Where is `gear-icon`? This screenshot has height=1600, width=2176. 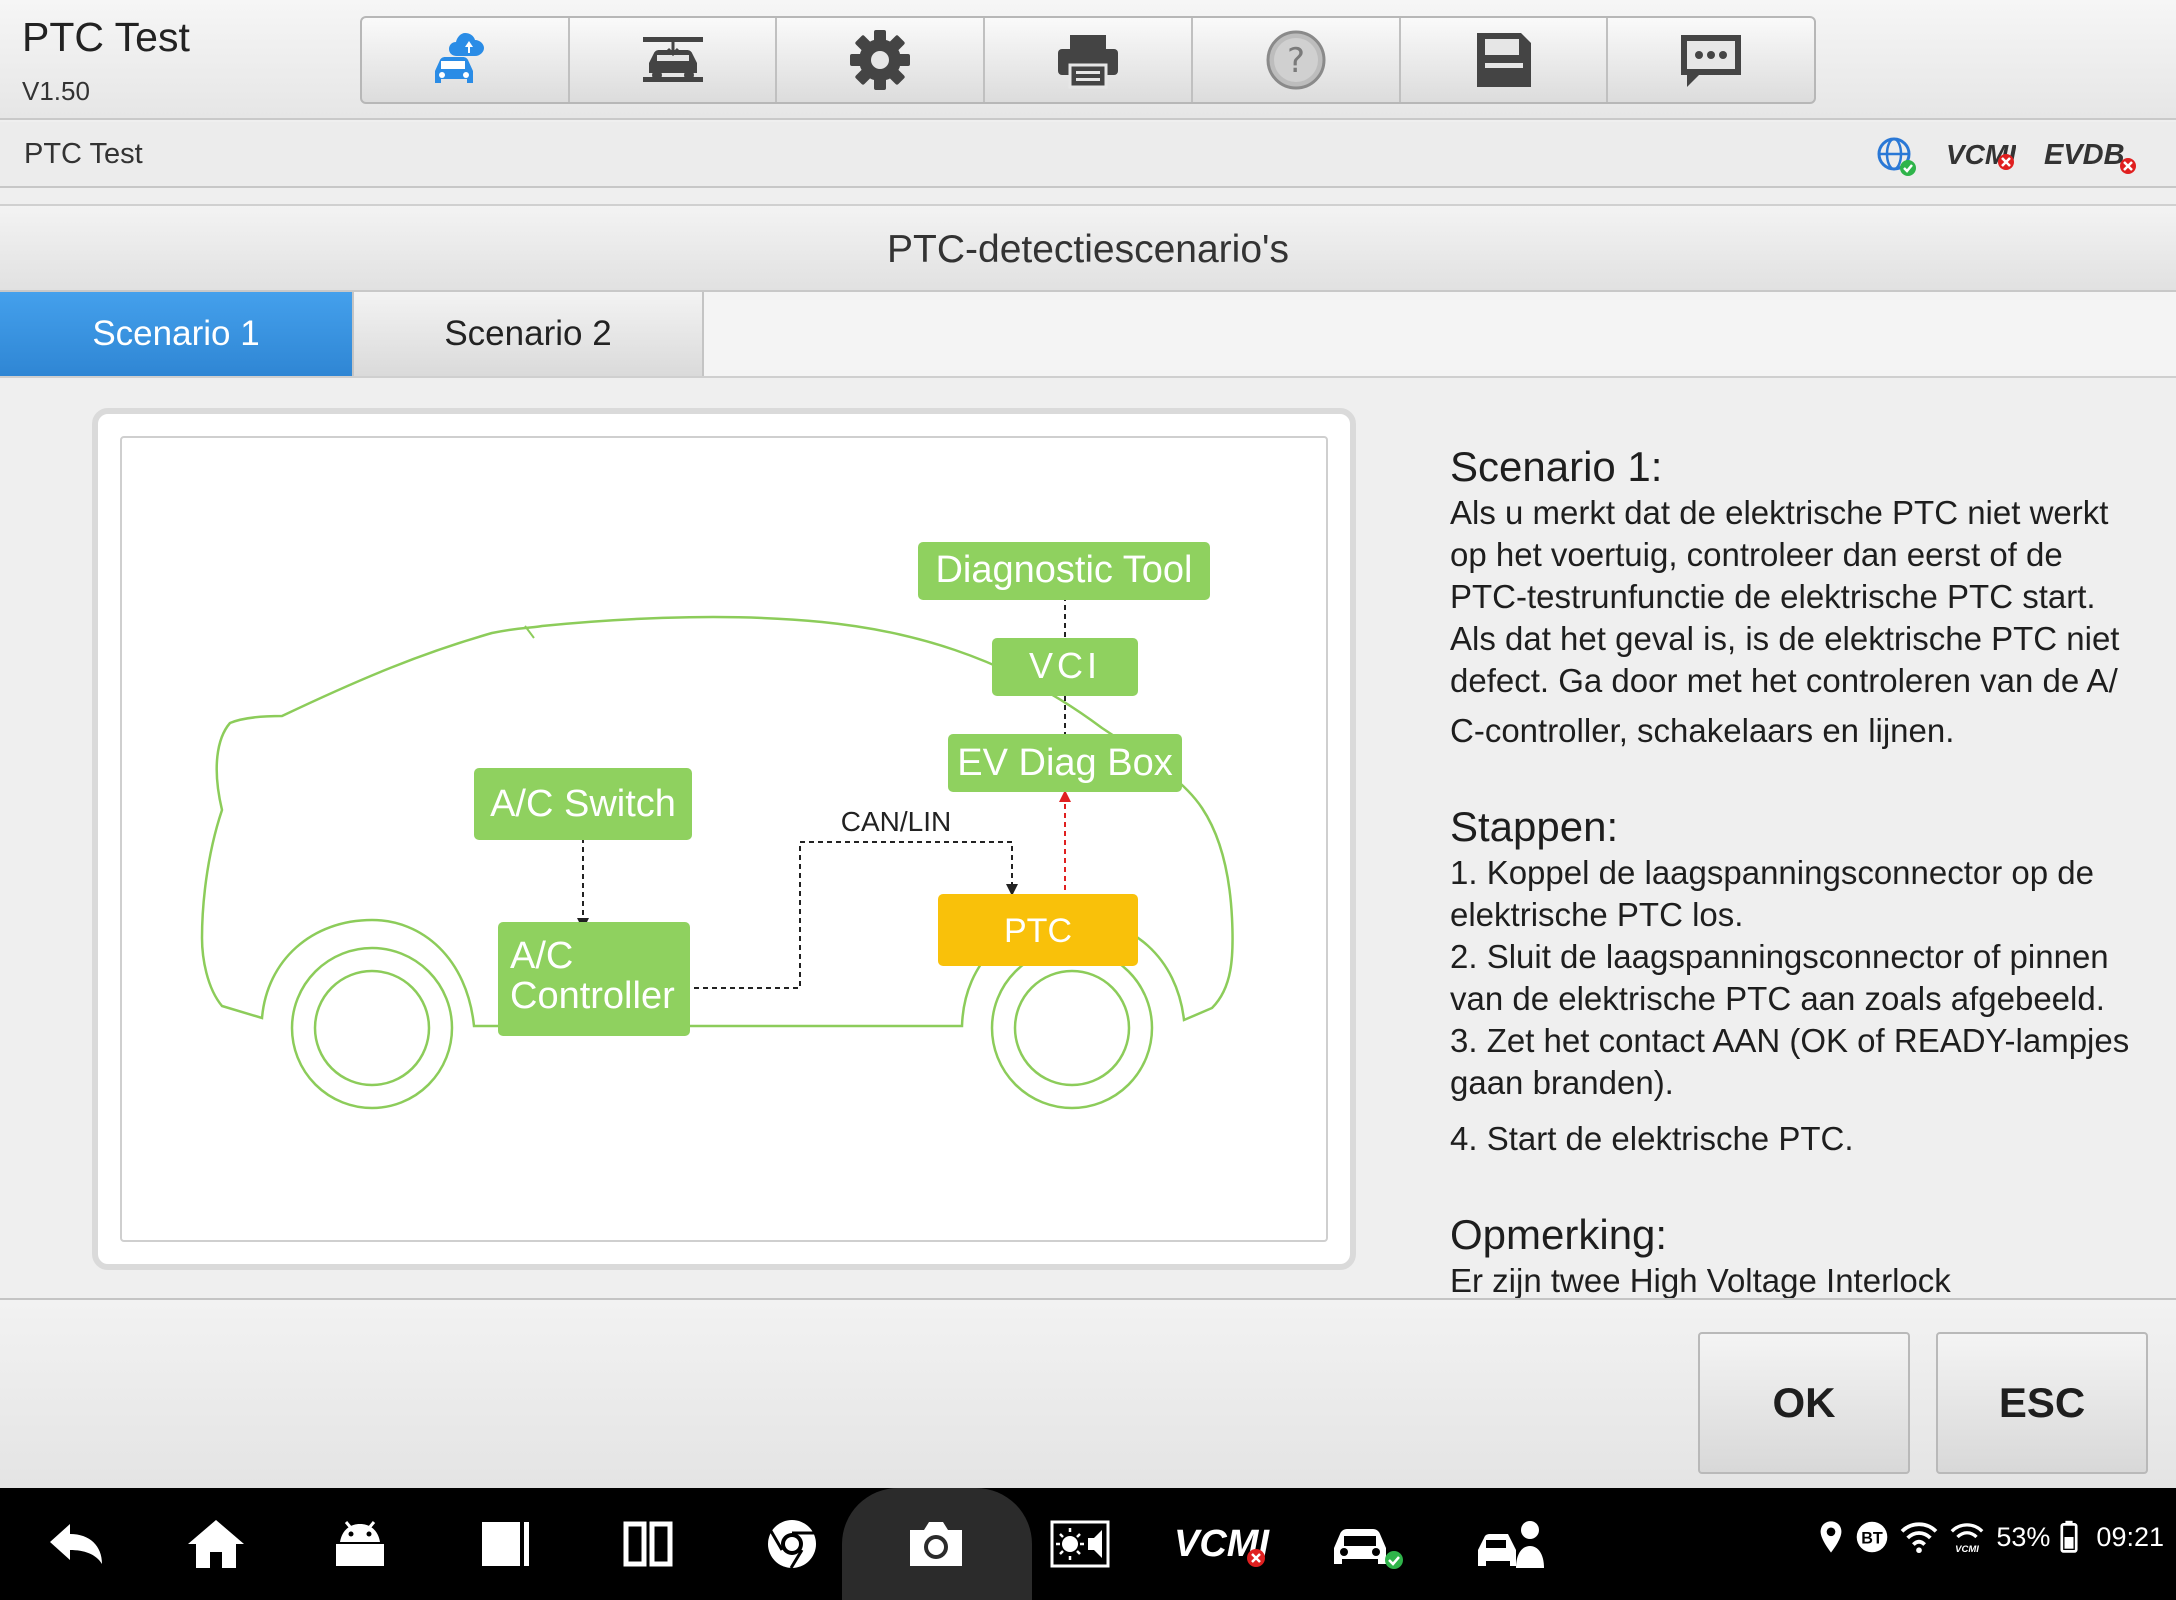
gear-icon is located at coordinates (880, 60).